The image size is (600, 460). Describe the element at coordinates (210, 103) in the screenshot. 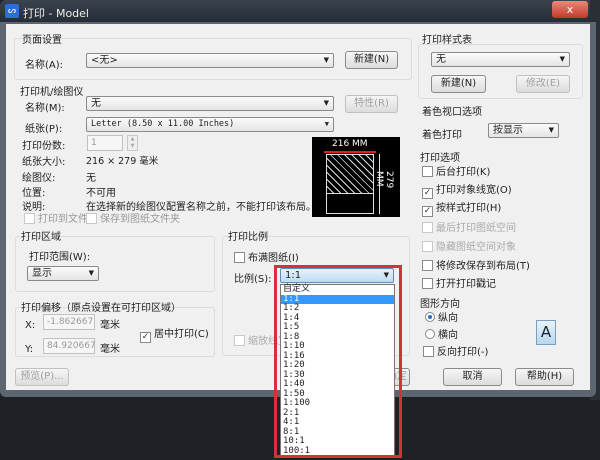

I see `printer-name-select: 无 ▼` at that location.